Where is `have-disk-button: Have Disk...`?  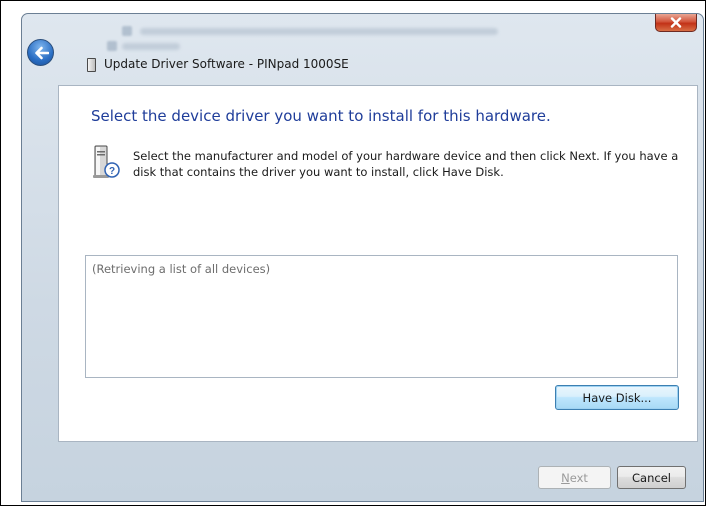 have-disk-button: Have Disk... is located at coordinates (617, 397).